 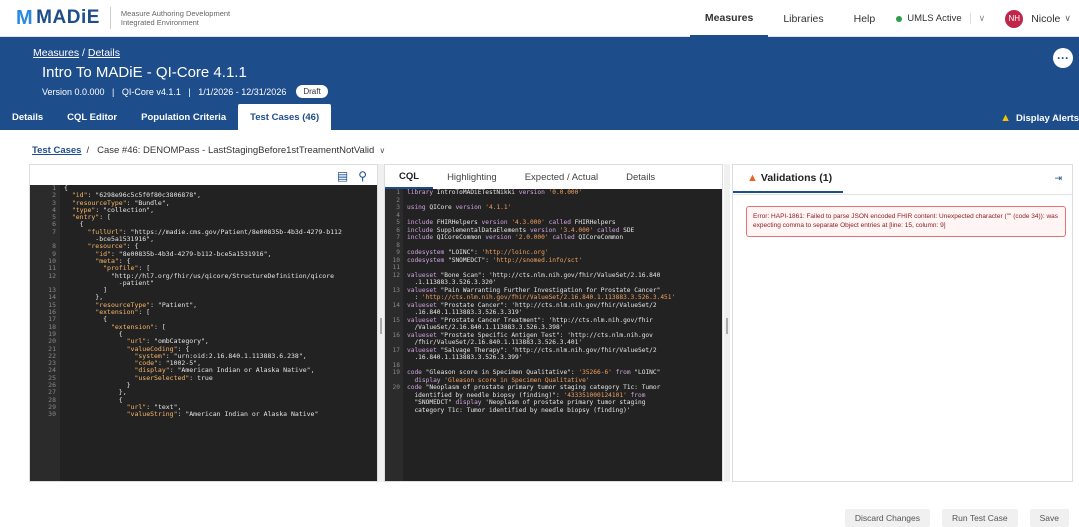 What do you see at coordinates (727, 323) in the screenshot?
I see `splitter-handle` at bounding box center [727, 323].